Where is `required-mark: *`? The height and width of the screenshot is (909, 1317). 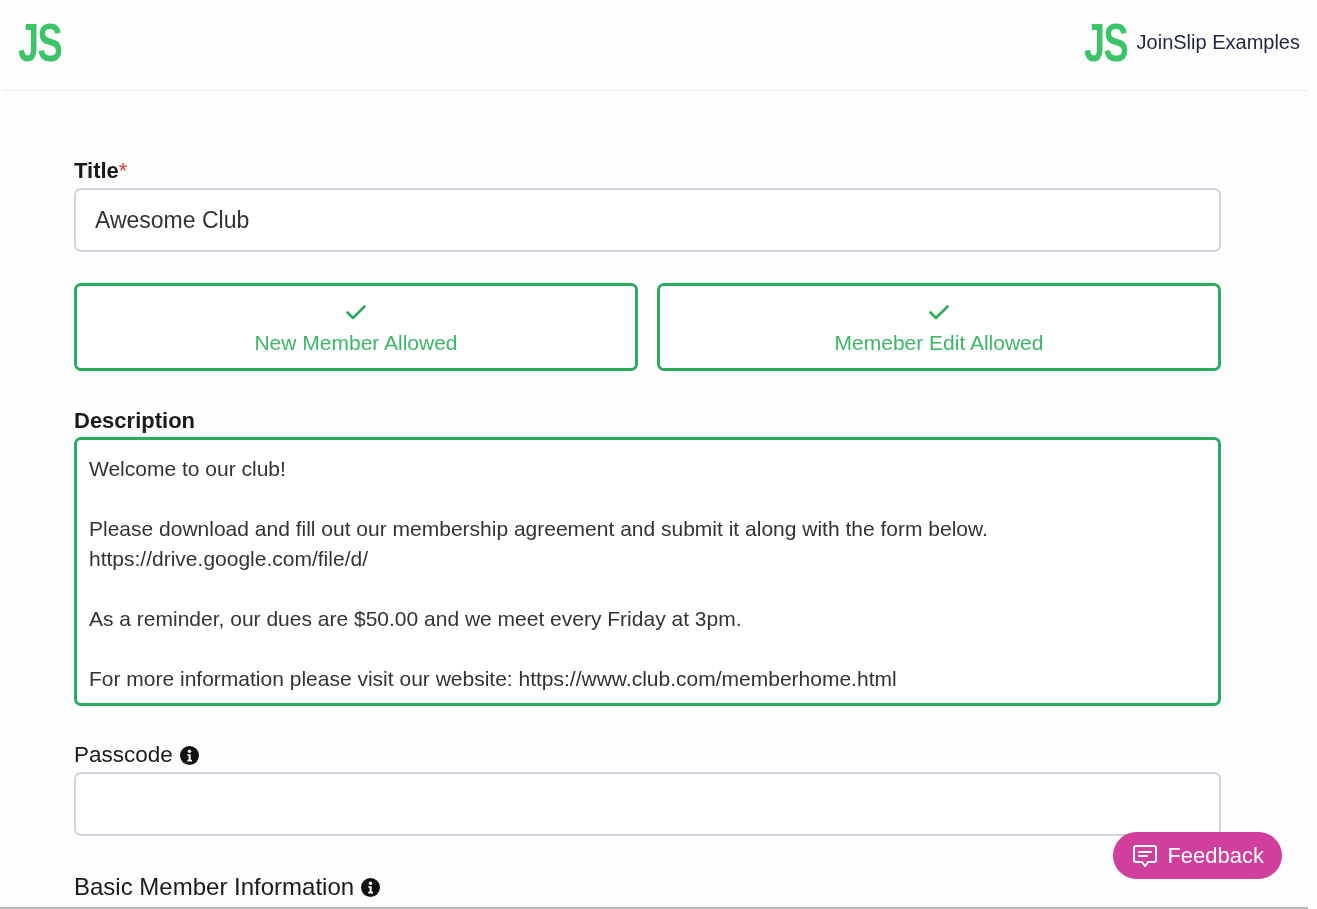 required-mark: * is located at coordinates (123, 171).